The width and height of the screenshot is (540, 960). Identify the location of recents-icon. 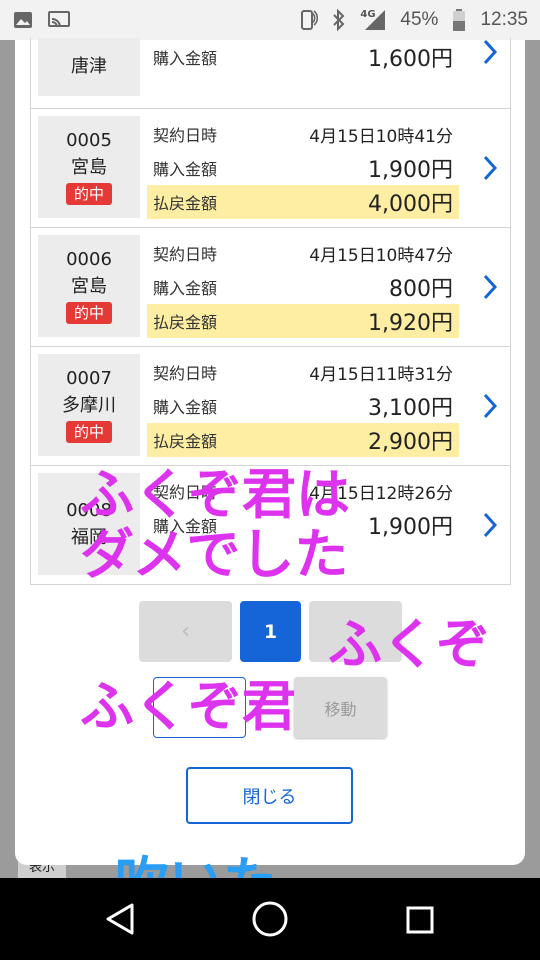
(420, 920).